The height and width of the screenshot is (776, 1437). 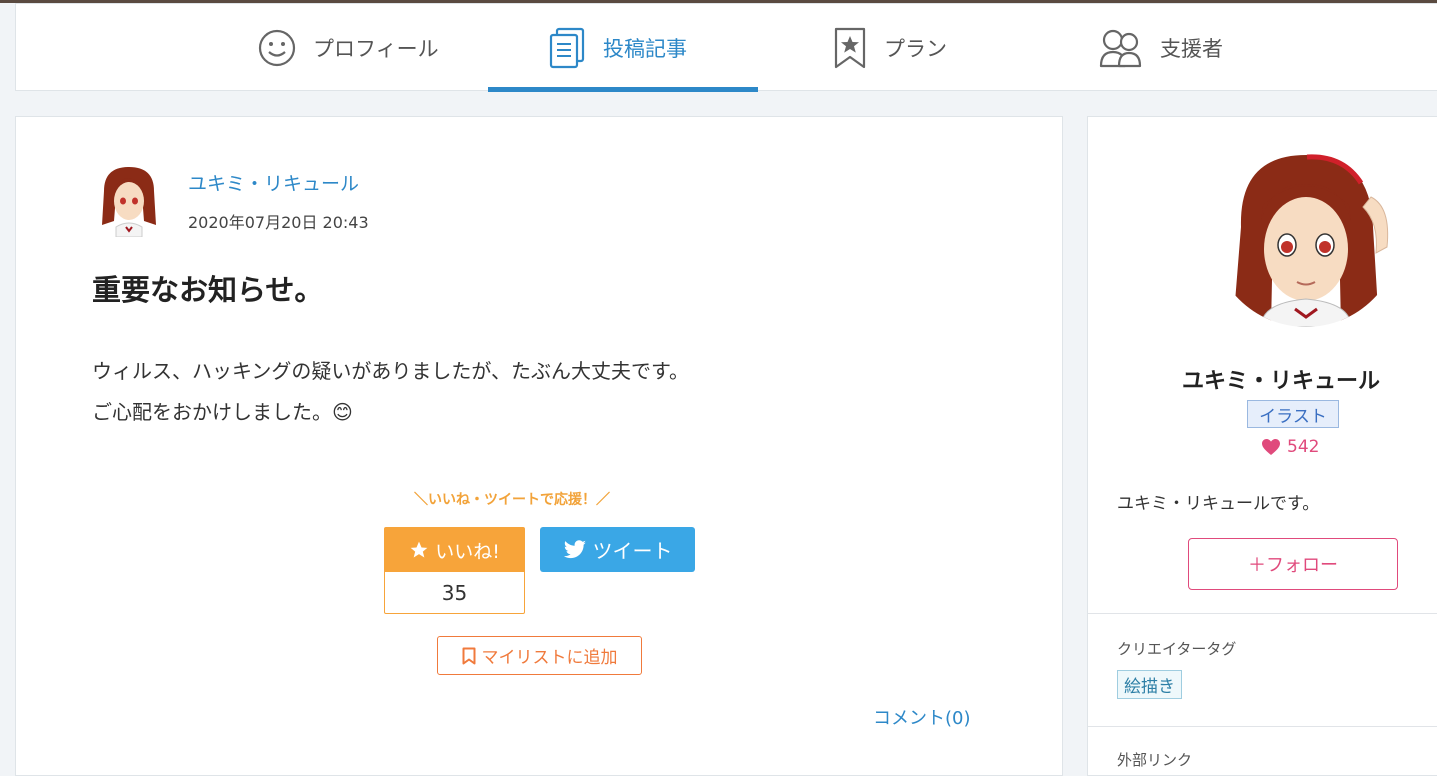 I want to click on tab-plans: プラン, so click(x=889, y=48).